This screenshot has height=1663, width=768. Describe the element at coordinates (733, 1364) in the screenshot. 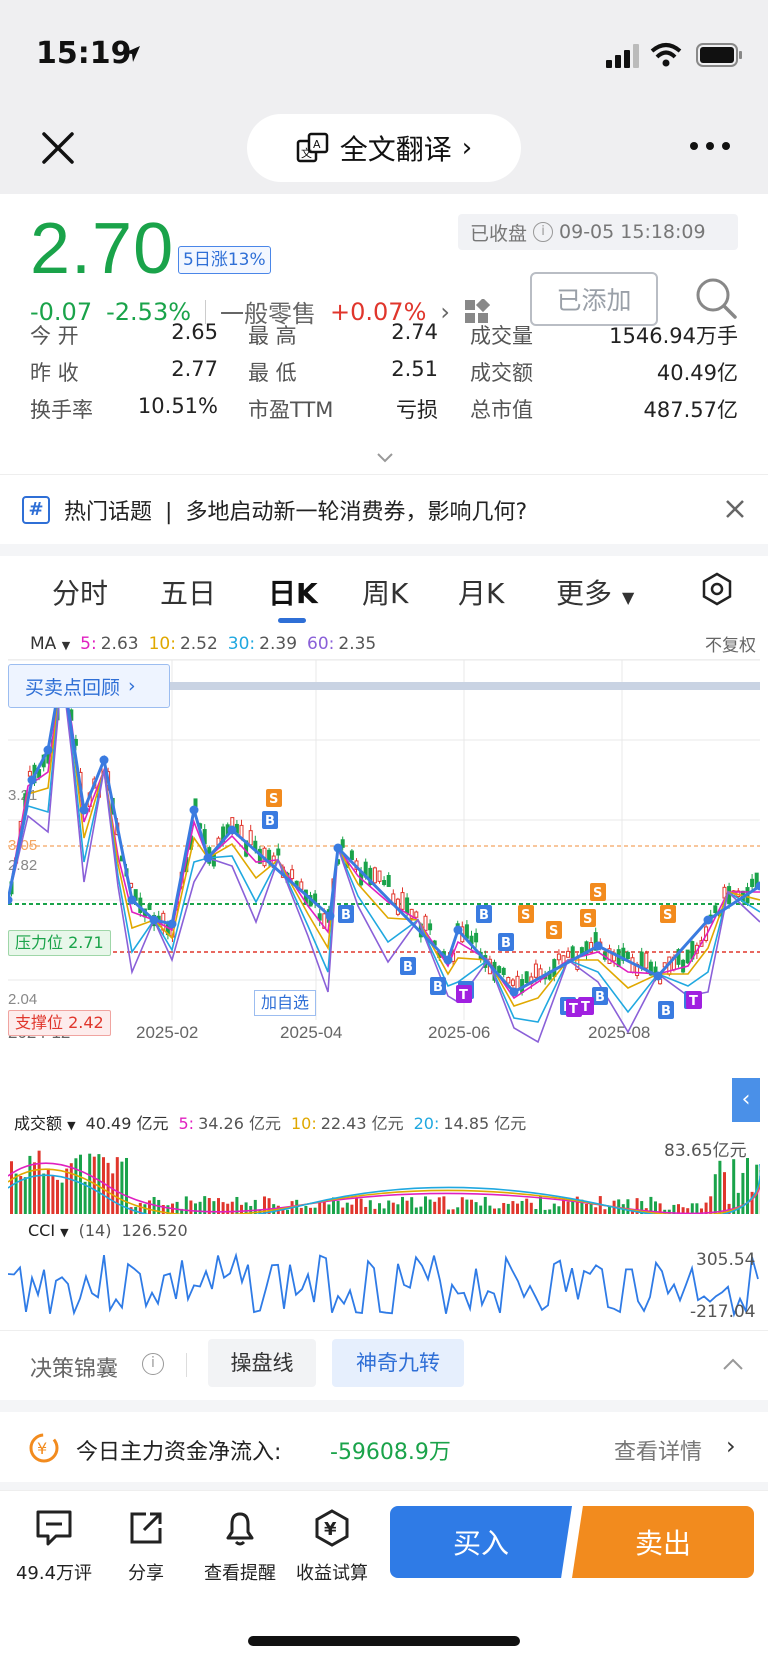

I see `chevron-up-icon` at that location.